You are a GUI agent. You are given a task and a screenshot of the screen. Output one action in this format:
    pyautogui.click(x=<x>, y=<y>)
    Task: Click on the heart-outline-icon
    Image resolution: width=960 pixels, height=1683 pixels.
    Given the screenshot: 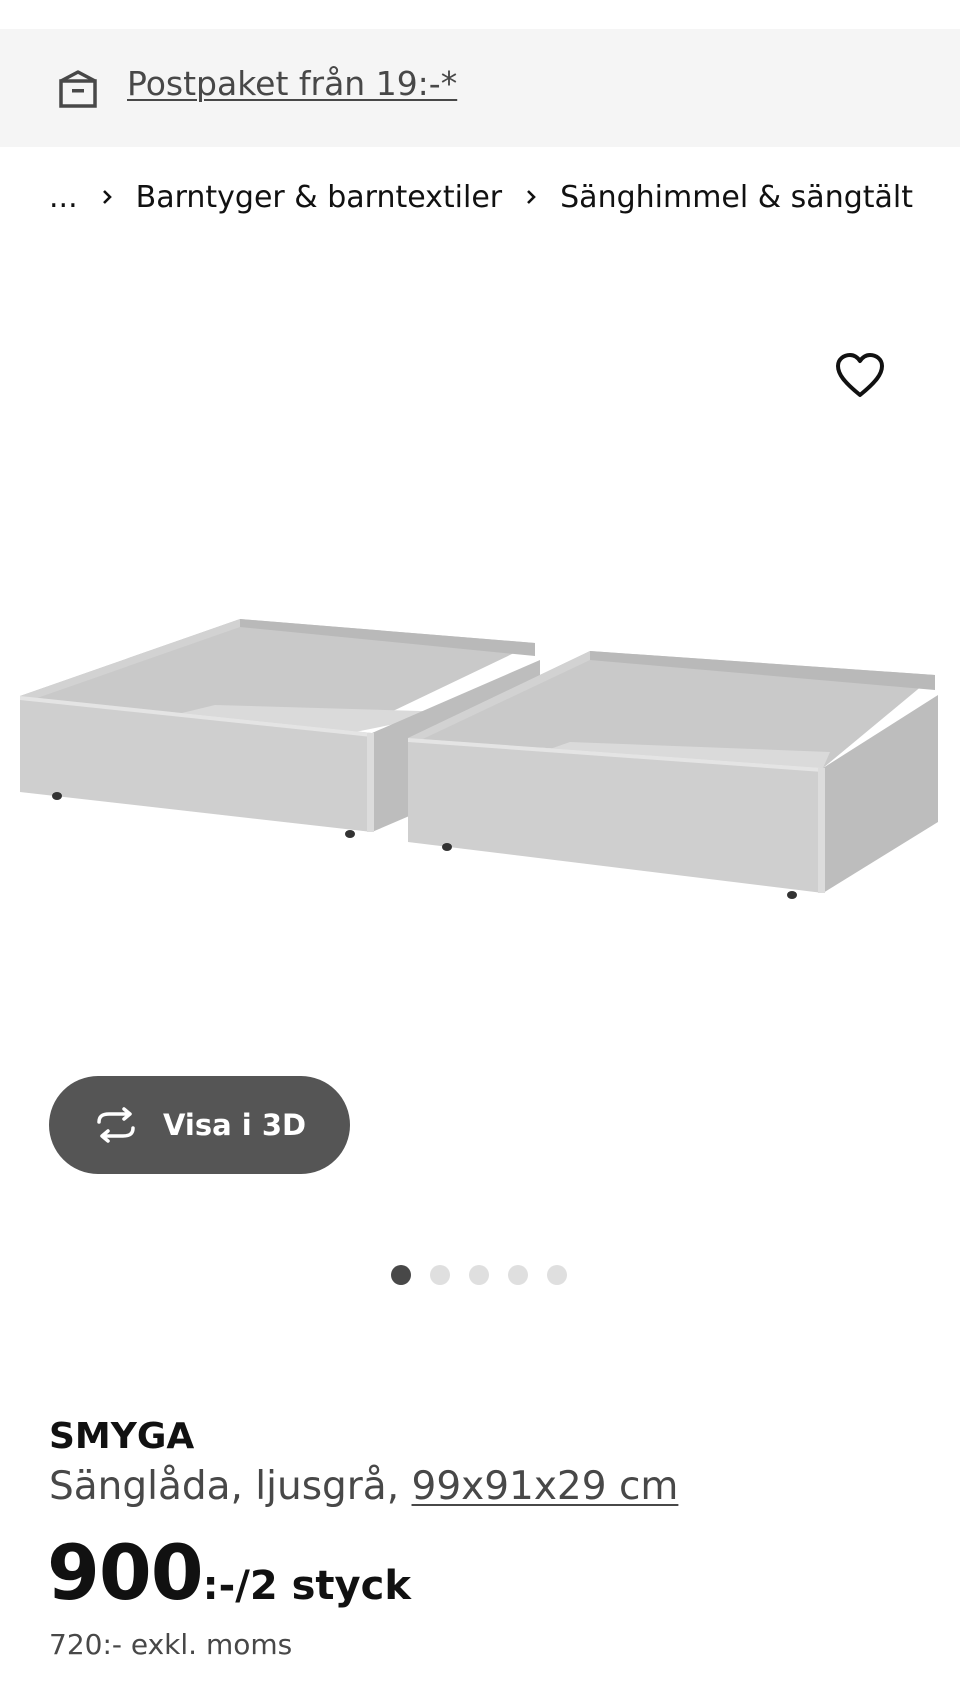 What is the action you would take?
    pyautogui.click(x=860, y=375)
    